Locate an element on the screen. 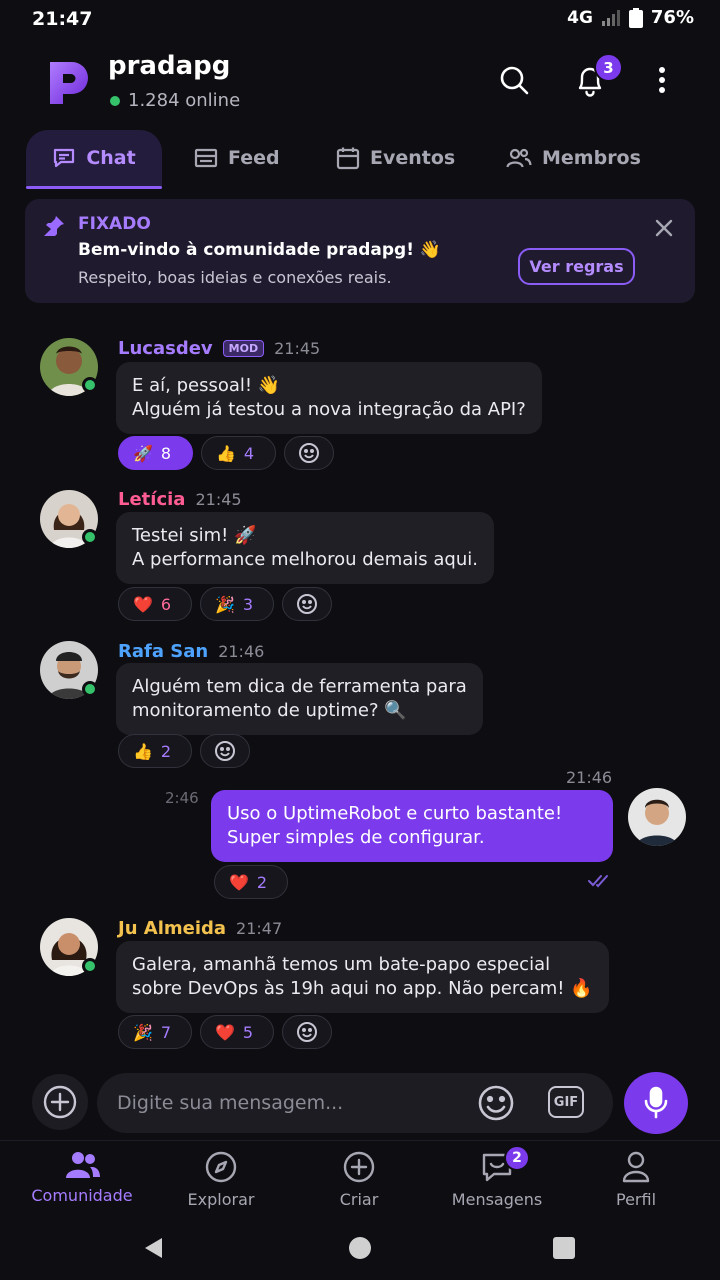 The height and width of the screenshot is (1280, 720). gif-button: GIF is located at coordinates (566, 1102).